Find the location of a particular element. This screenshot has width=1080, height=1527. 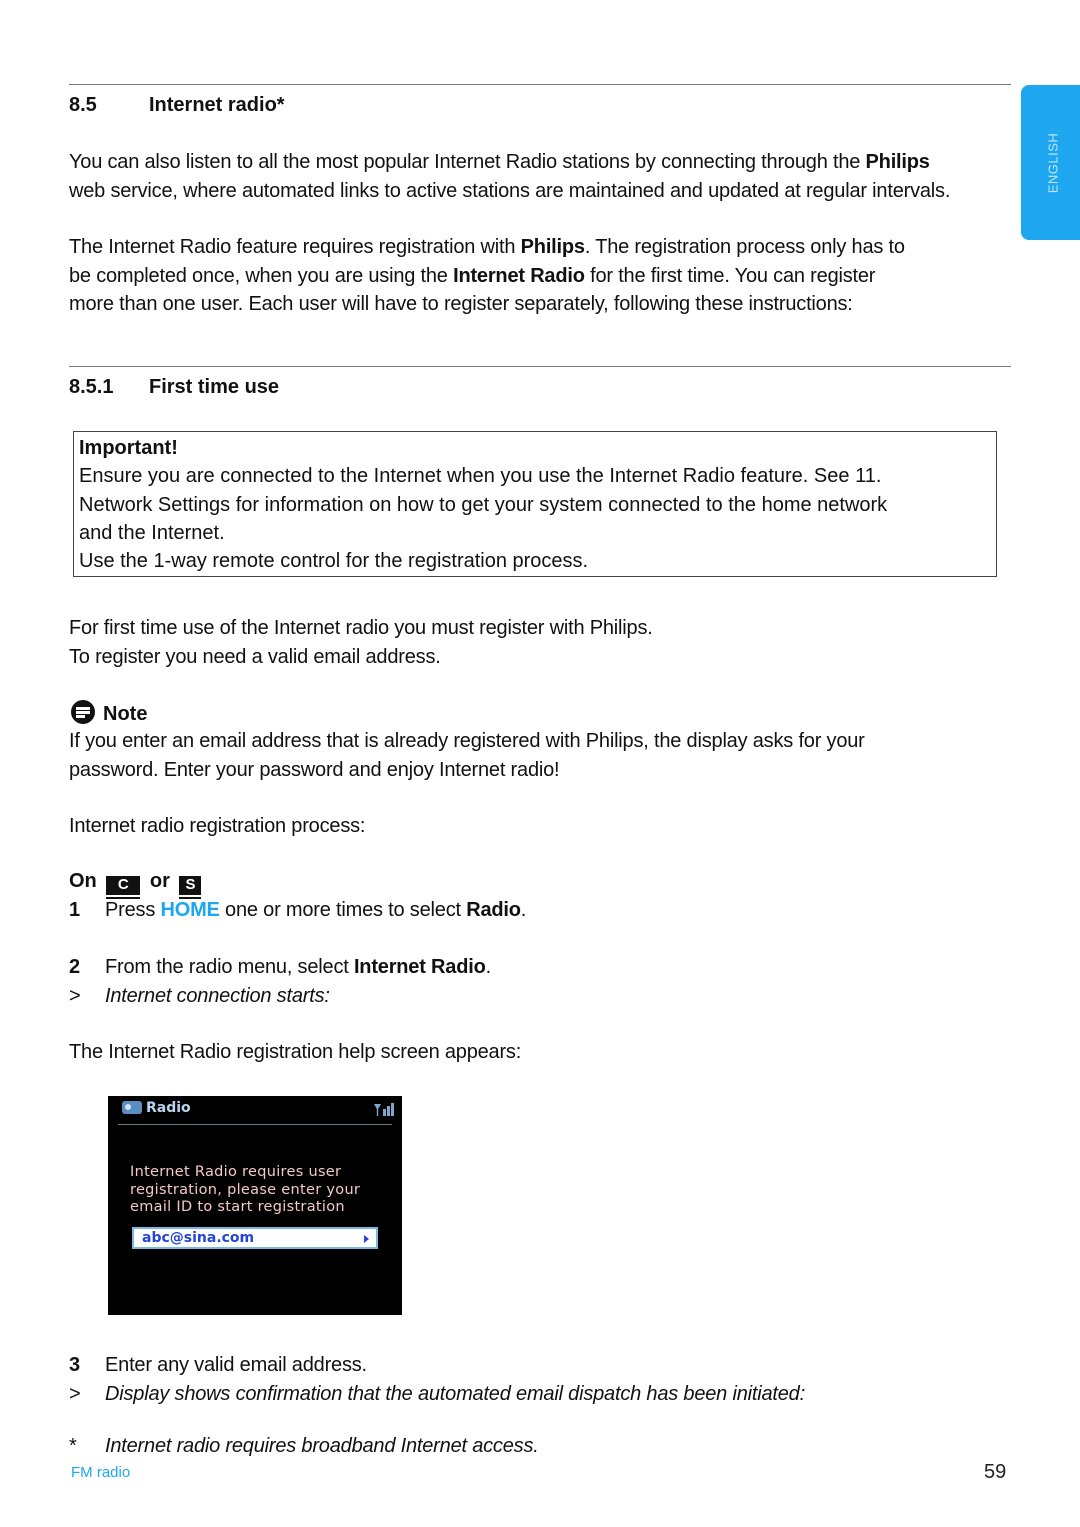

page-number: 59 is located at coordinates (995, 1472).